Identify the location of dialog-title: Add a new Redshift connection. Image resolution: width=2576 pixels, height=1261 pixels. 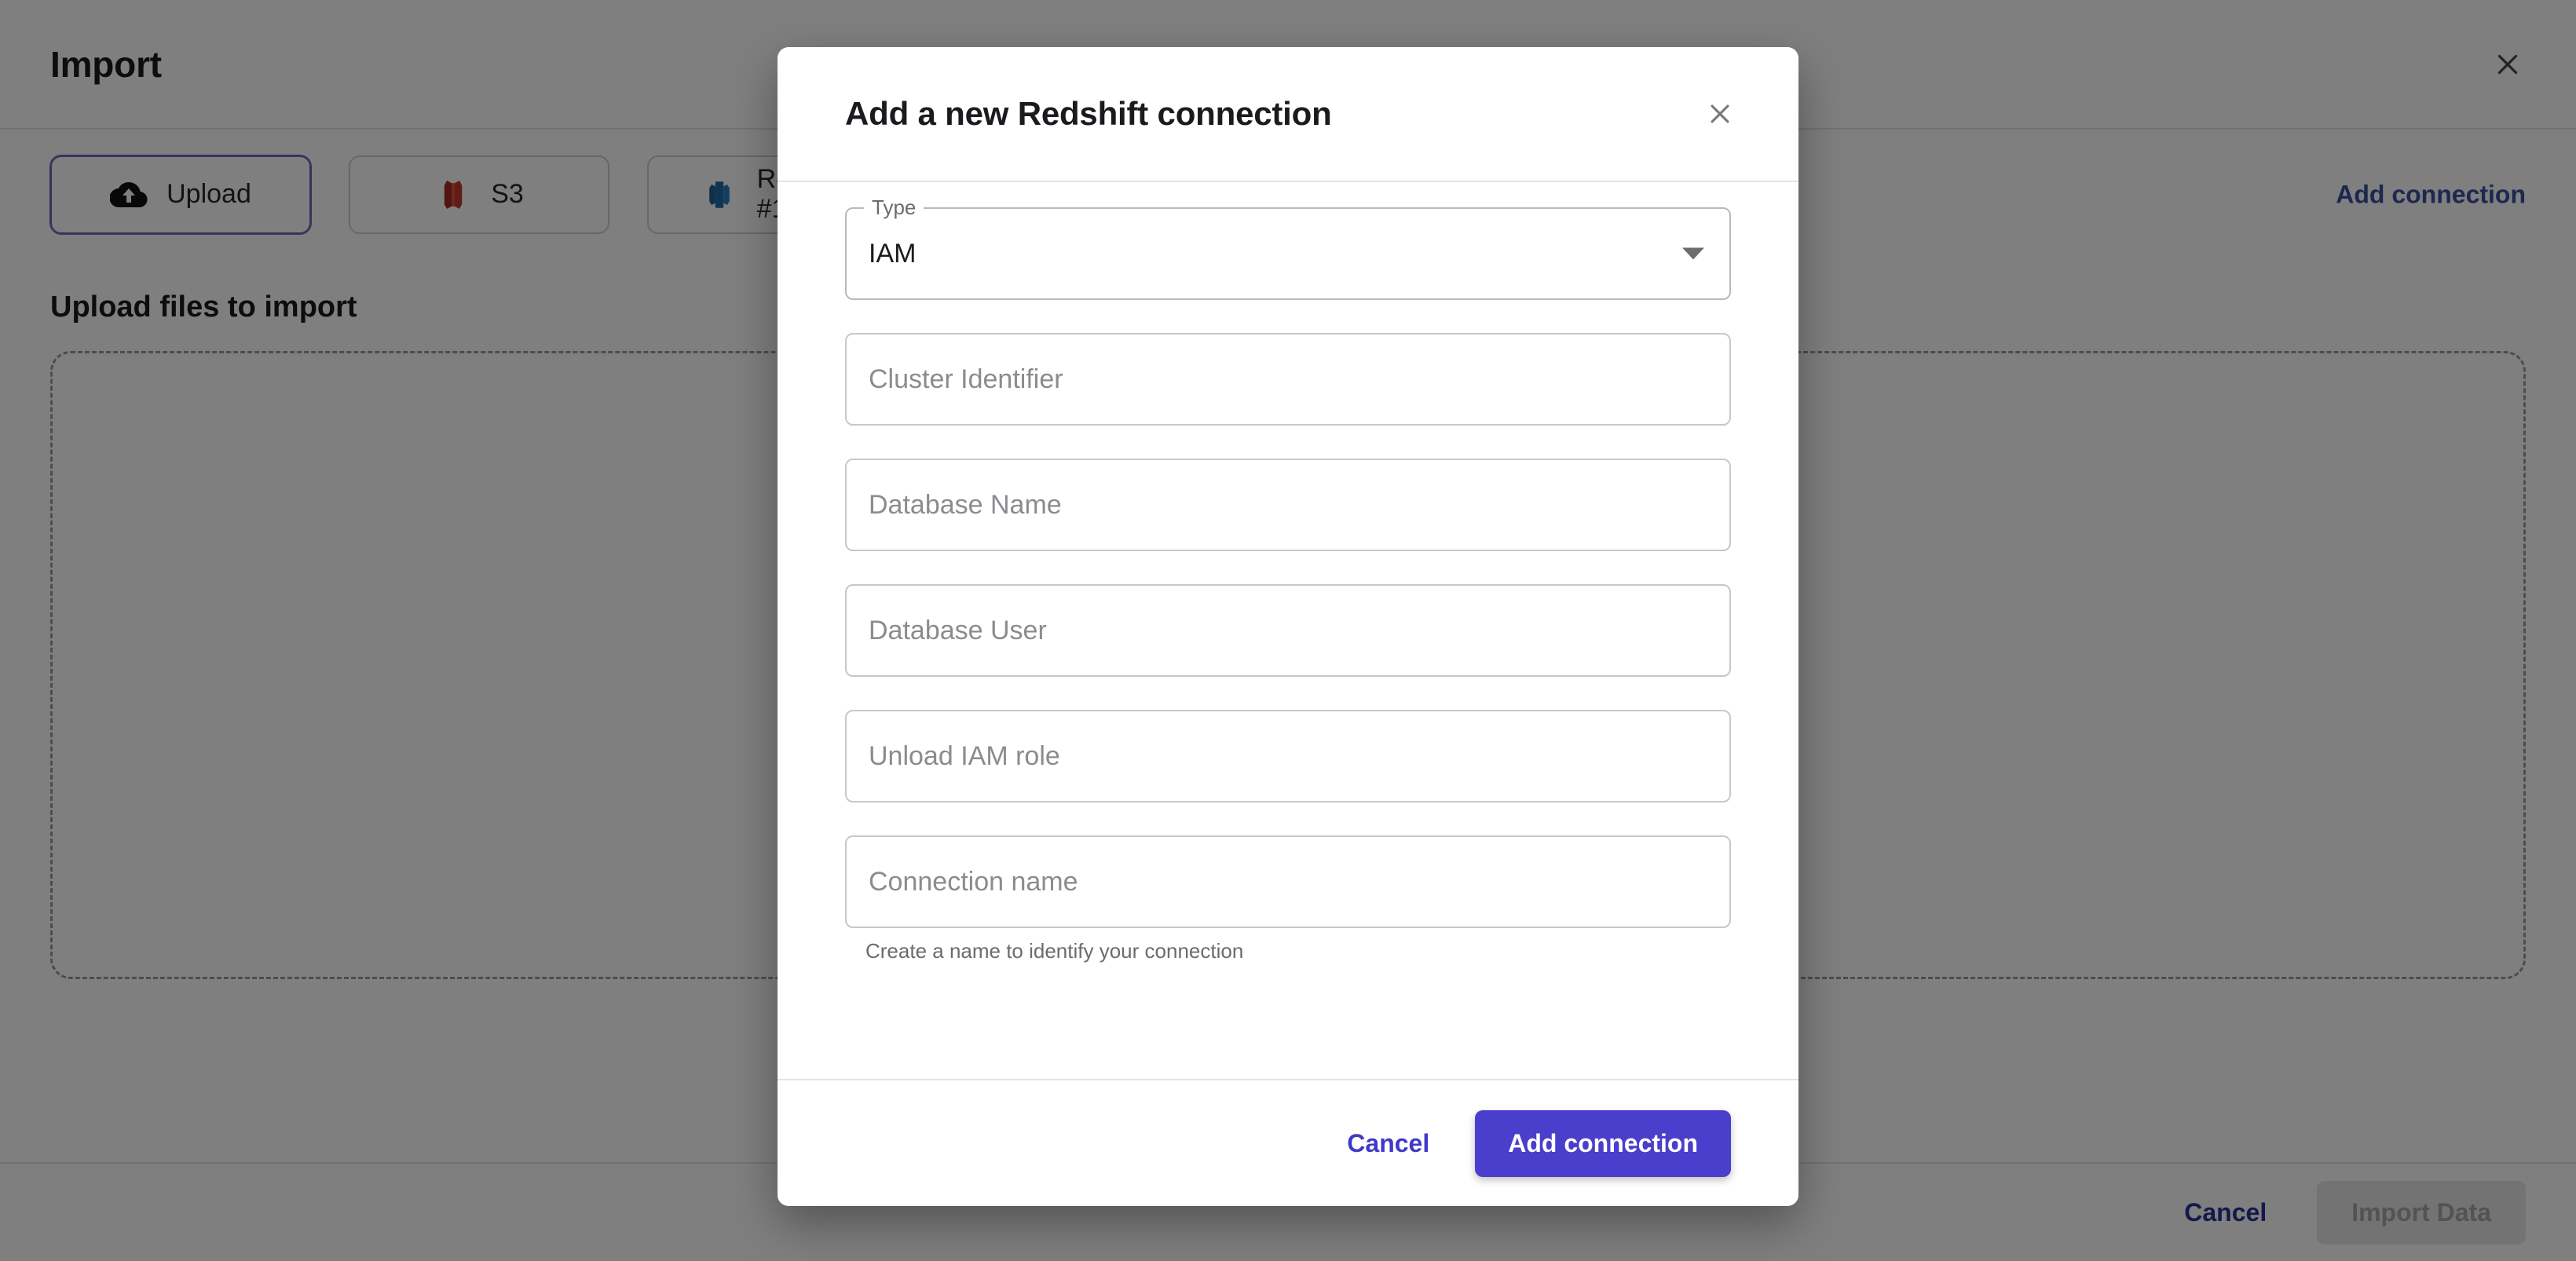
(1088, 113).